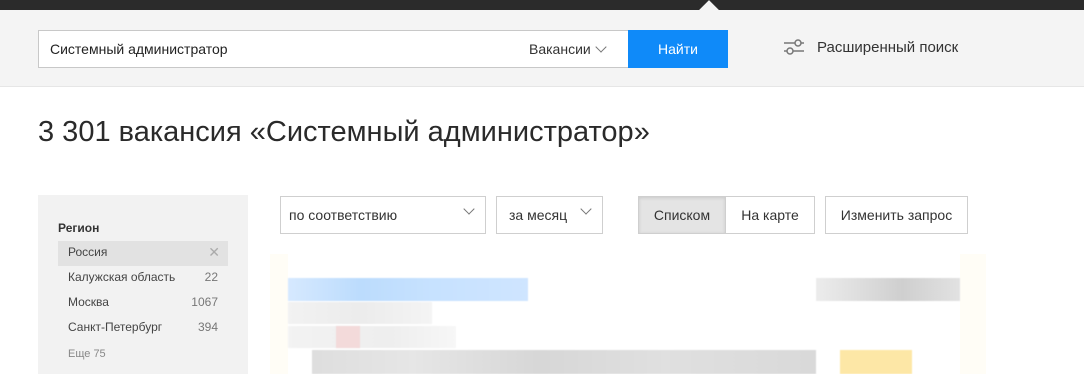 Image resolution: width=1084 pixels, height=374 pixels. What do you see at coordinates (115, 327) in the screenshot?
I see `region-item-label: Санкт-Петербург` at bounding box center [115, 327].